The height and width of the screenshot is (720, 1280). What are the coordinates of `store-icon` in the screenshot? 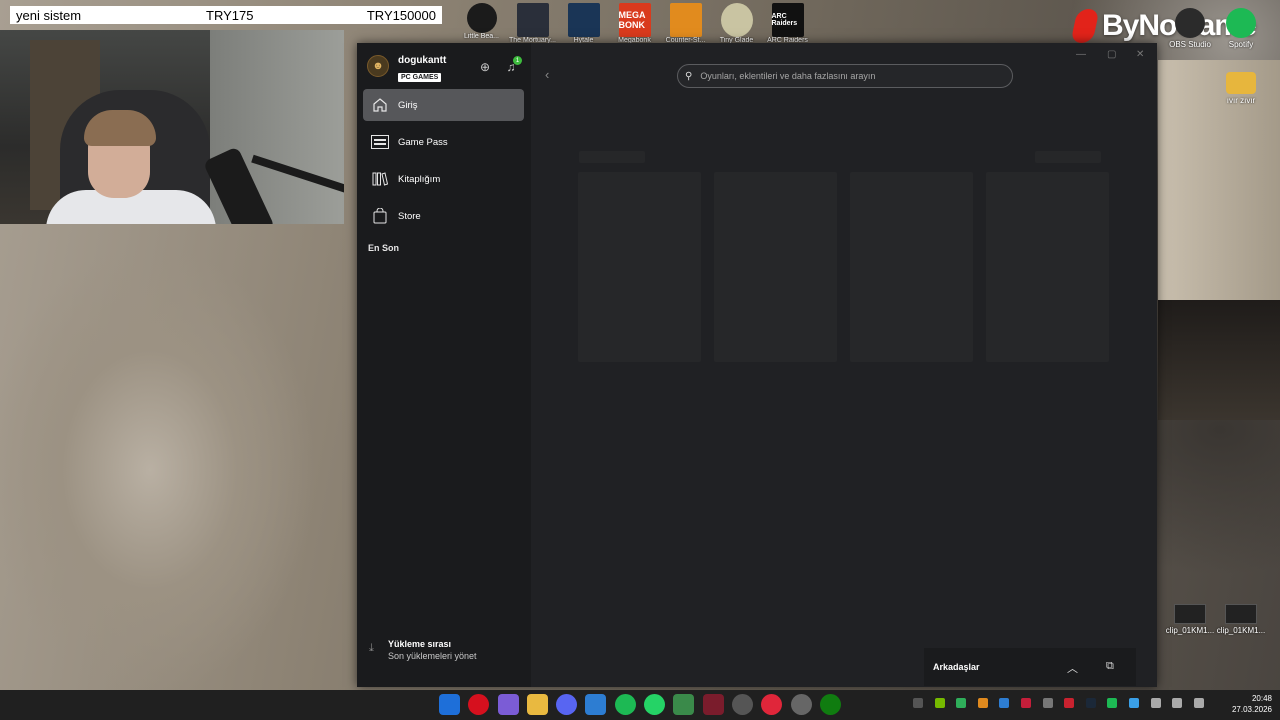 It's located at (380, 216).